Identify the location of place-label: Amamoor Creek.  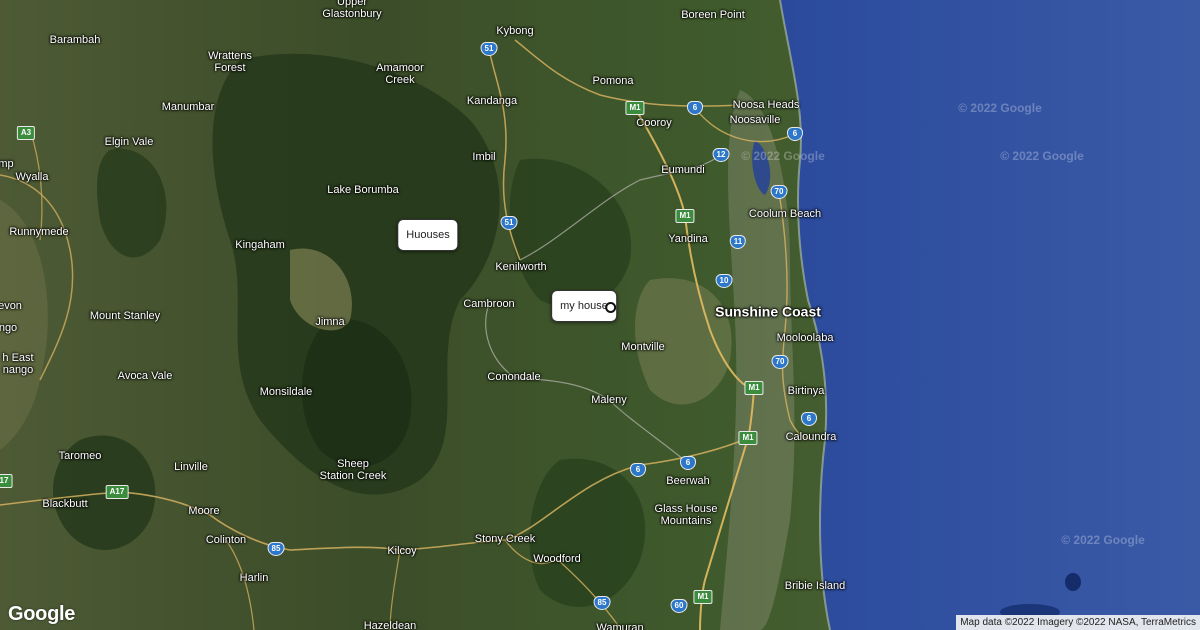
(400, 74).